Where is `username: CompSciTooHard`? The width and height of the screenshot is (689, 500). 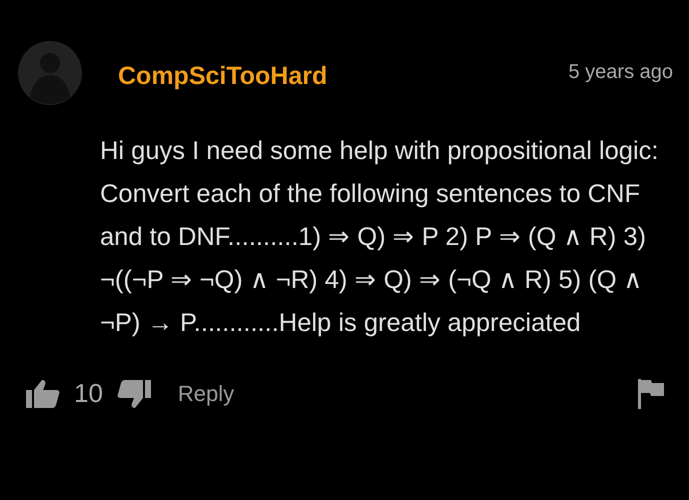
username: CompSciTooHard is located at coordinates (223, 76).